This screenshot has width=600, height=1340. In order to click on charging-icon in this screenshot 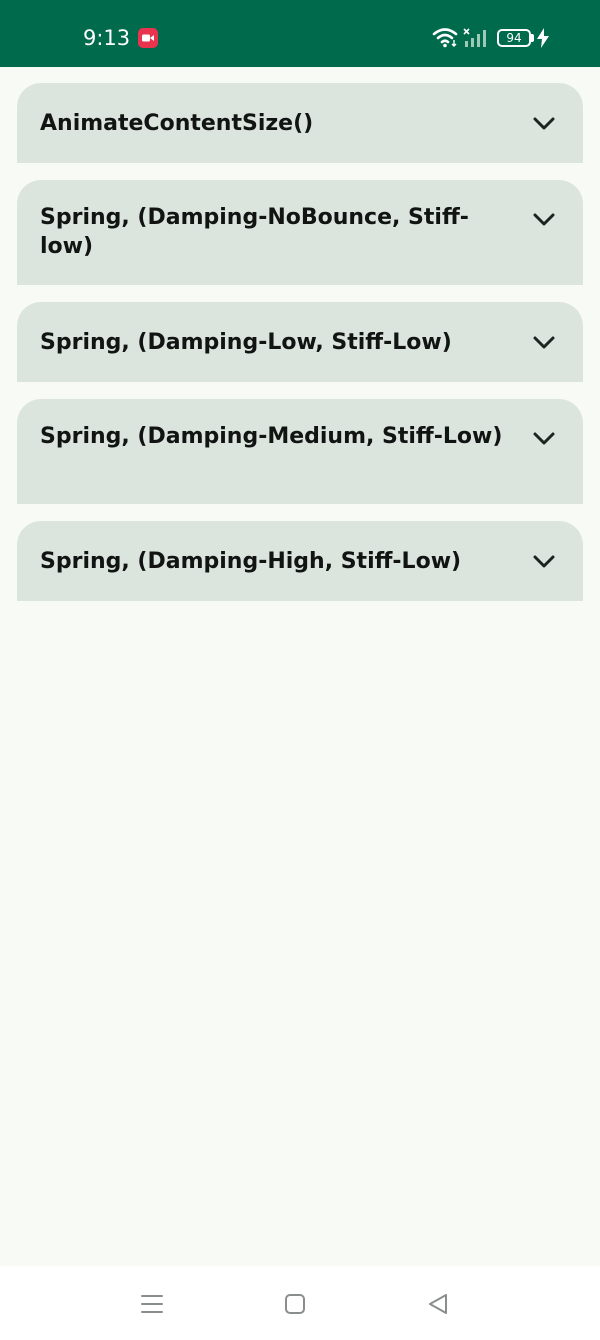, I will do `click(543, 40)`.